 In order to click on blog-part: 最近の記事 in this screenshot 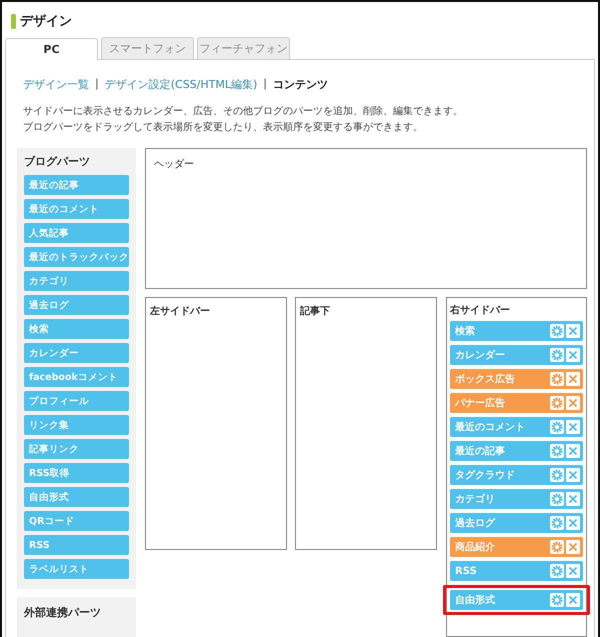, I will do `click(76, 185)`.